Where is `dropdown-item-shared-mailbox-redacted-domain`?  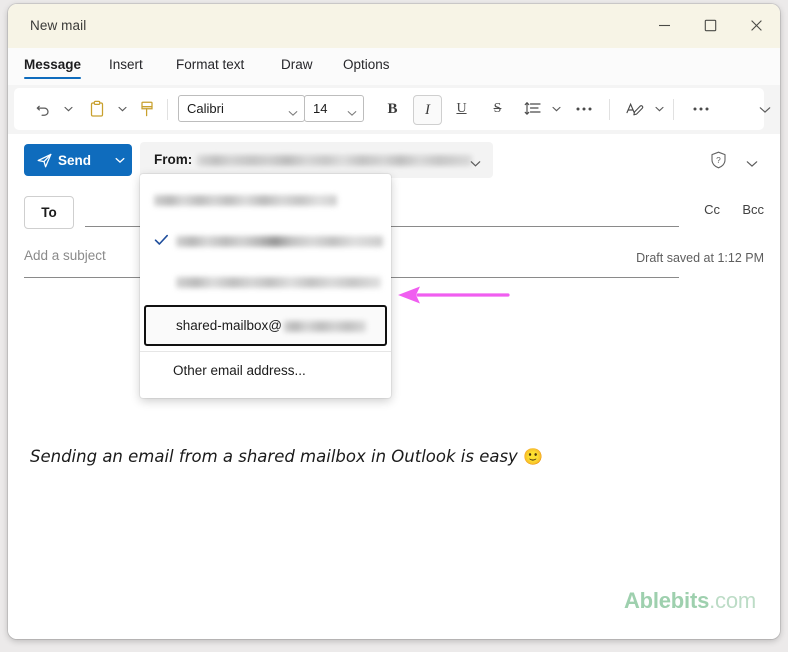 dropdown-item-shared-mailbox-redacted-domain is located at coordinates (325, 326).